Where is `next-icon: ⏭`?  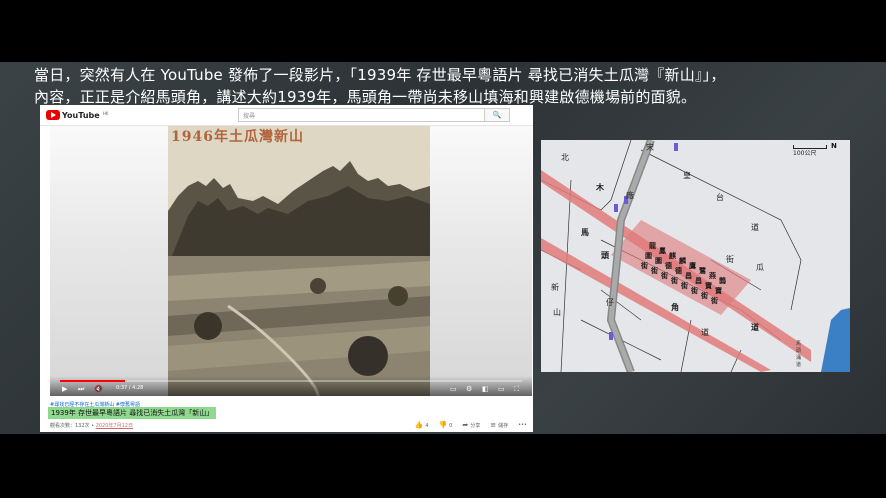 next-icon: ⏭ is located at coordinates (81, 389).